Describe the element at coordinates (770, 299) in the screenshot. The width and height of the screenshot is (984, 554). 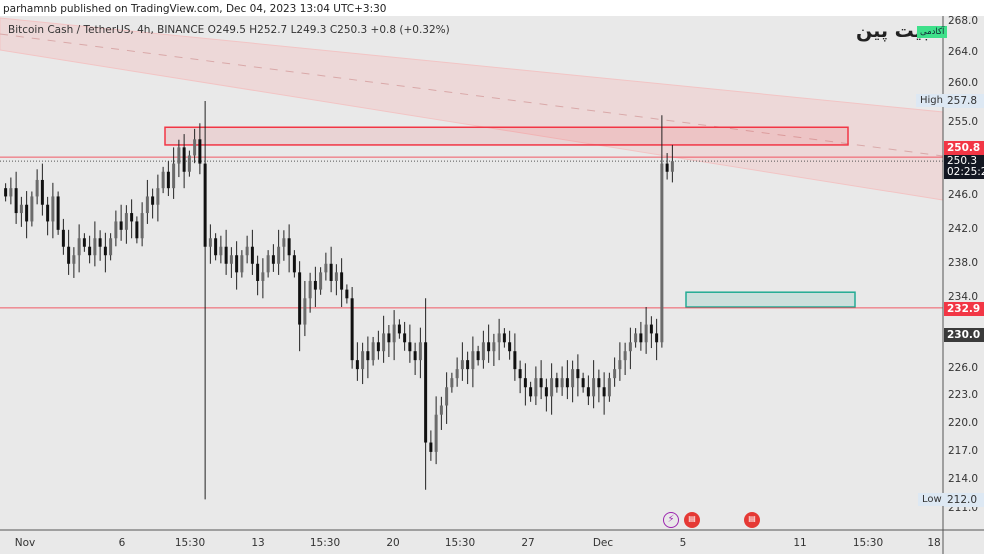
I see `support-zone` at that location.